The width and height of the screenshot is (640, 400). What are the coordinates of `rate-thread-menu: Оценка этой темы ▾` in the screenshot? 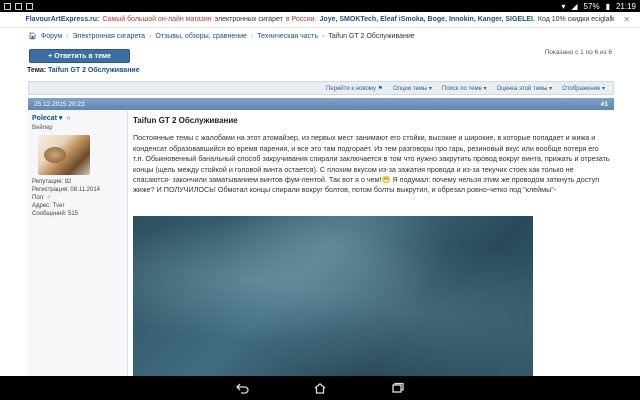 It's located at (525, 88).